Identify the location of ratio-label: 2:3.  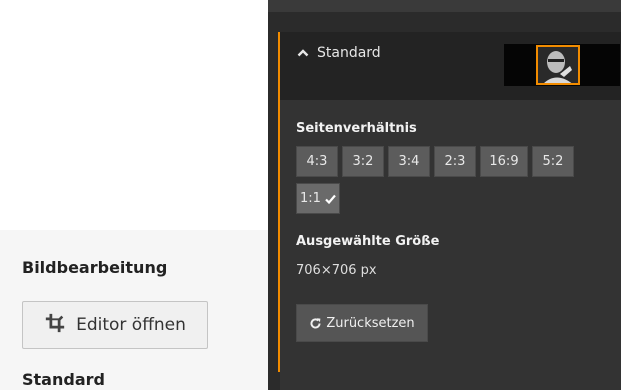
(455, 161).